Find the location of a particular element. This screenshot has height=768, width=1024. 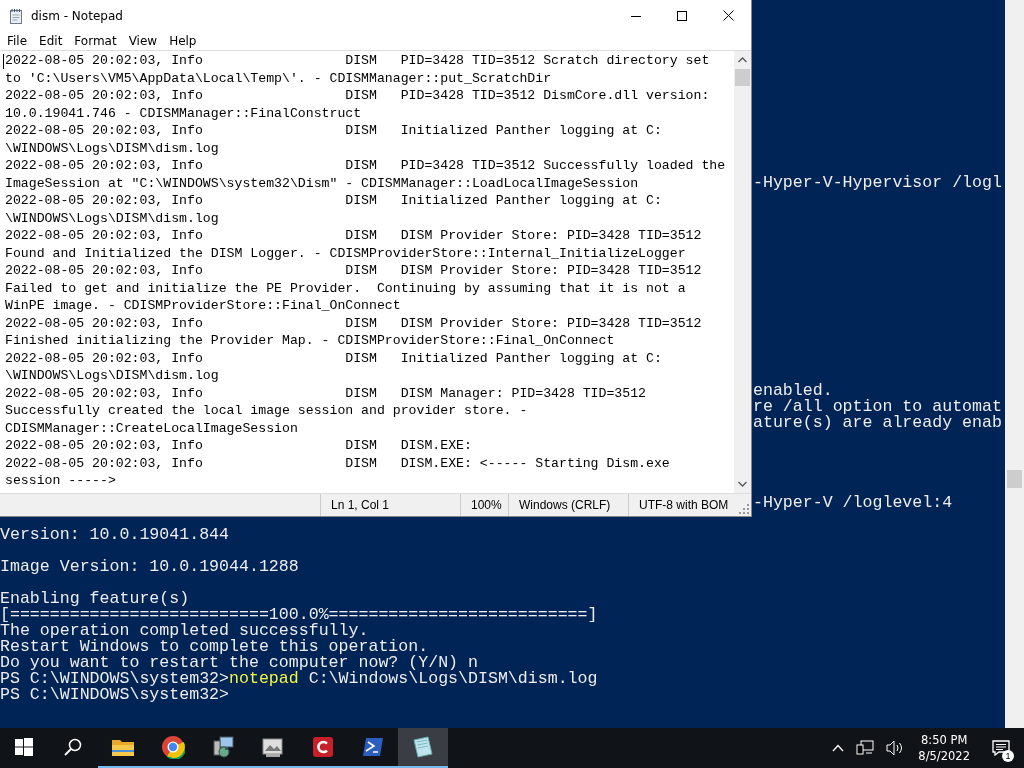

picture-viewer-icon is located at coordinates (273, 747).